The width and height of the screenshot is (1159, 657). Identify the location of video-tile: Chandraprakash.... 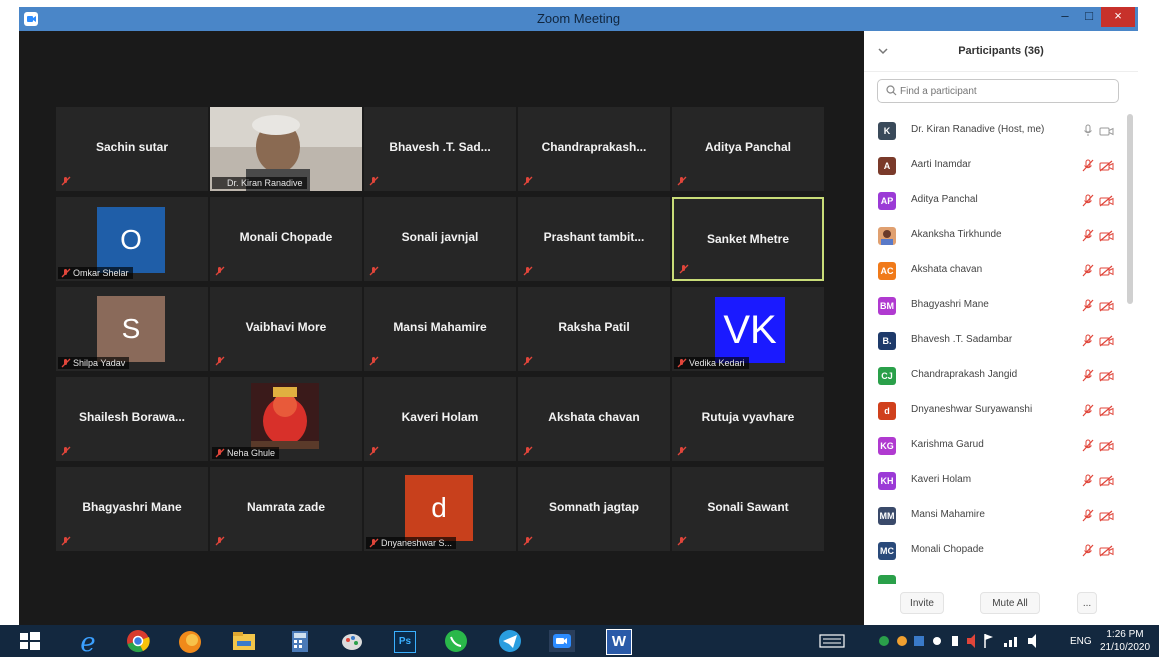
(594, 149).